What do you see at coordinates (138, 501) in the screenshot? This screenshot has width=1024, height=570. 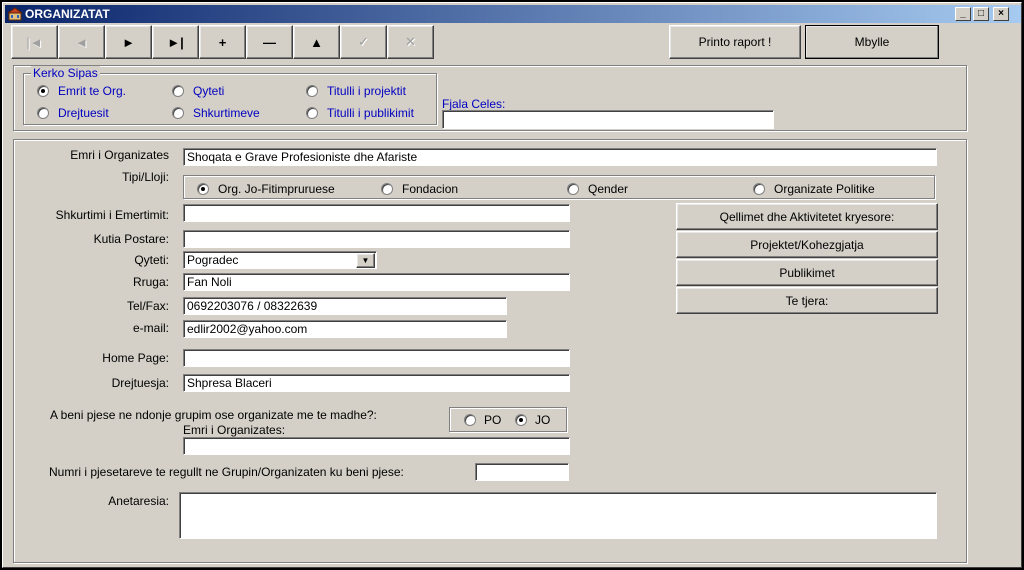 I see `membership-label: Anetaresia:` at bounding box center [138, 501].